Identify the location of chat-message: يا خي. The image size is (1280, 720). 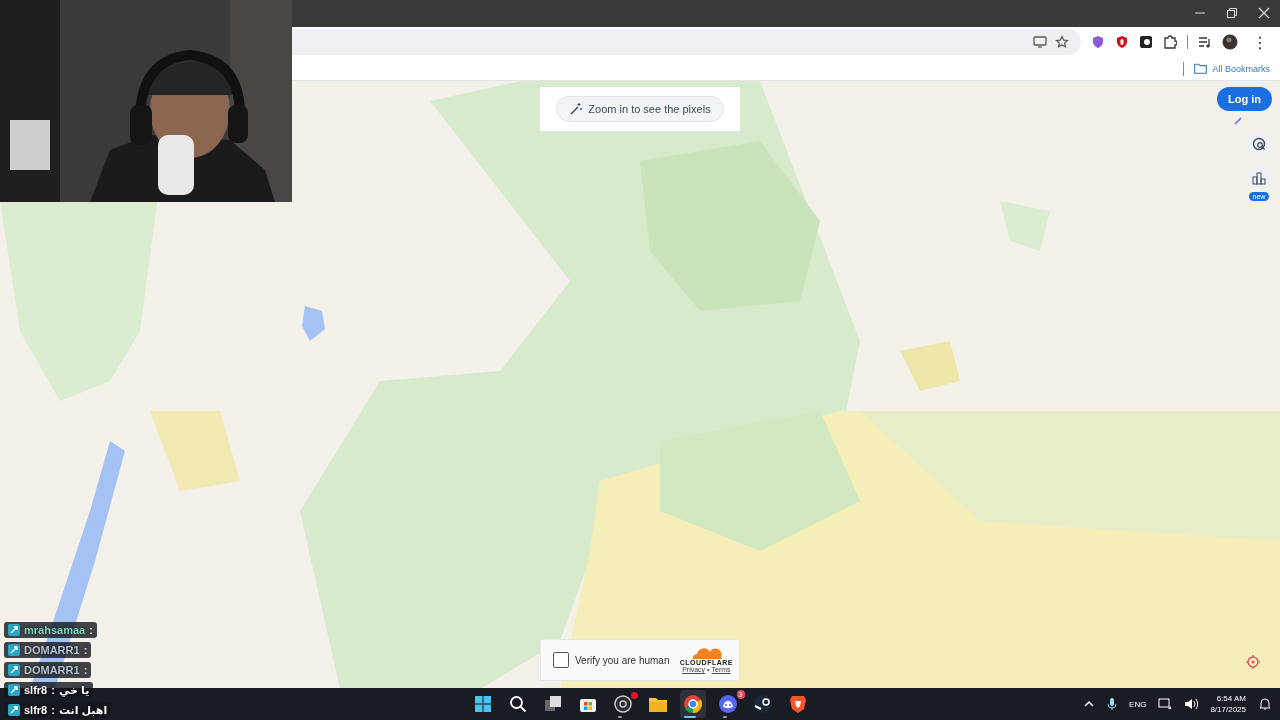
(74, 690).